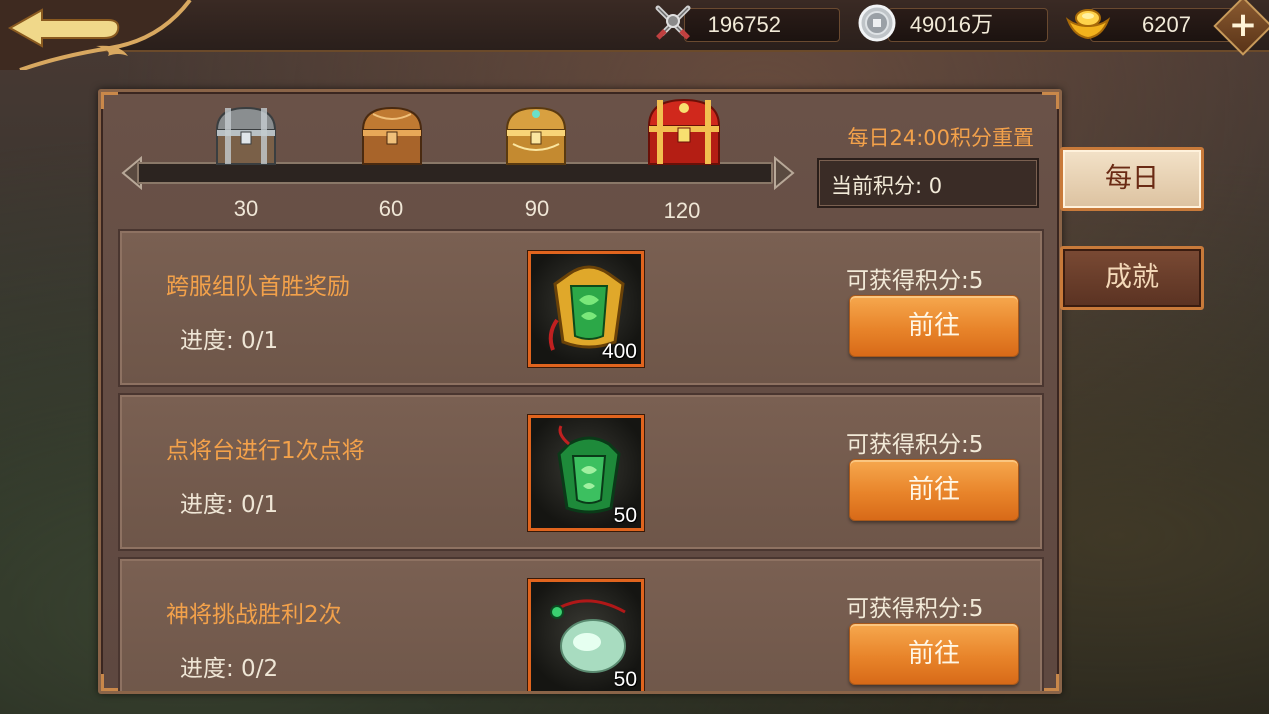 This screenshot has height=714, width=1269. Describe the element at coordinates (246, 208) in the screenshot. I see `milestone-label: 30` at that location.